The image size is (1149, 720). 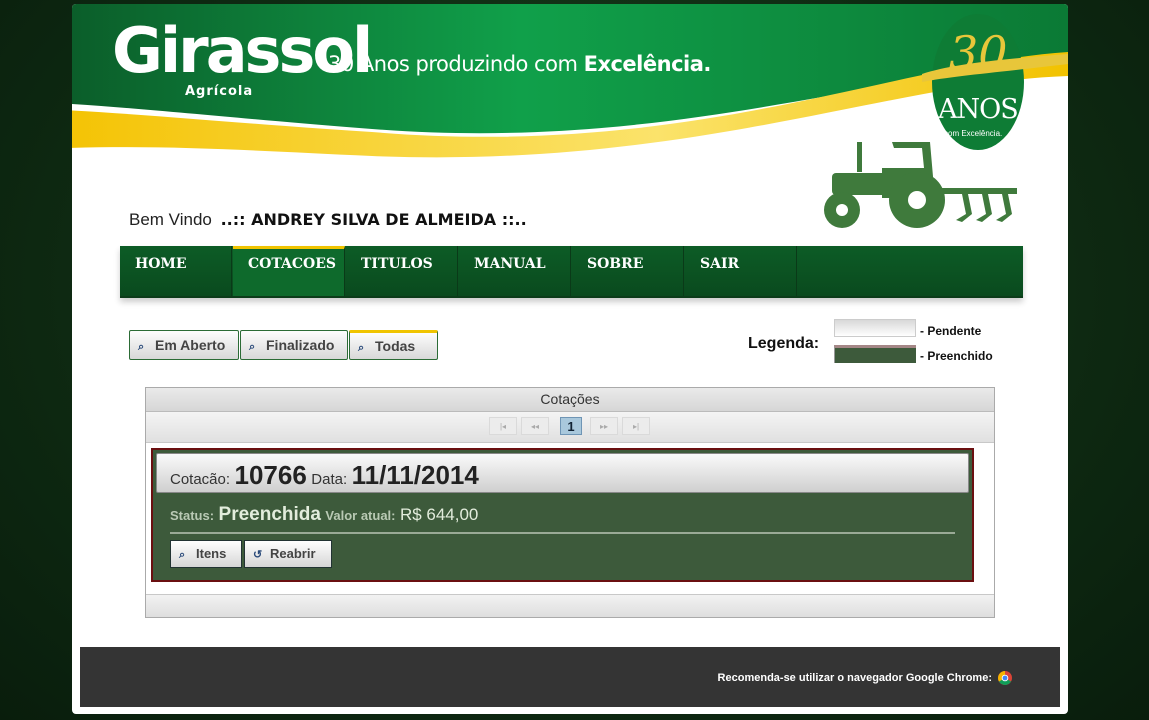 What do you see at coordinates (875, 354) in the screenshot?
I see `legend-filled-swatch` at bounding box center [875, 354].